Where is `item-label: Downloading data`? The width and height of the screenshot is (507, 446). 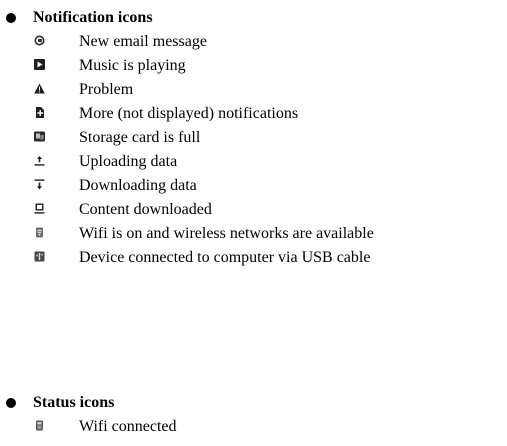 item-label: Downloading data is located at coordinates (138, 185).